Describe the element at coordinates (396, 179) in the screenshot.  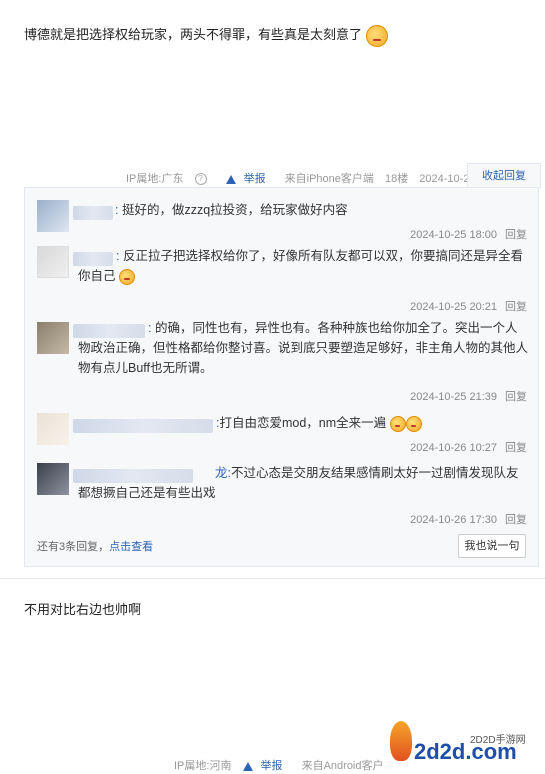
I see `floor-number: 18楼` at that location.